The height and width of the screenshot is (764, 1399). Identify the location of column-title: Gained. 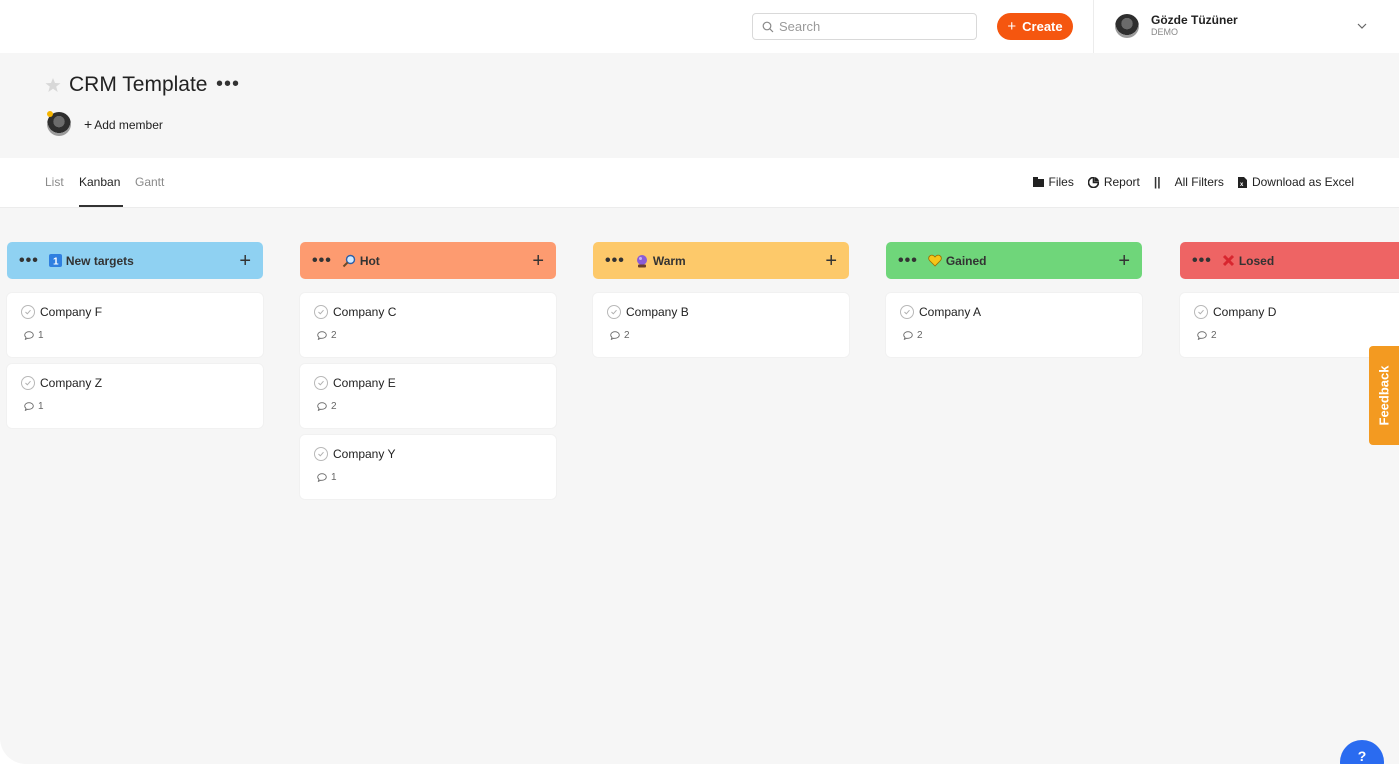
(966, 260).